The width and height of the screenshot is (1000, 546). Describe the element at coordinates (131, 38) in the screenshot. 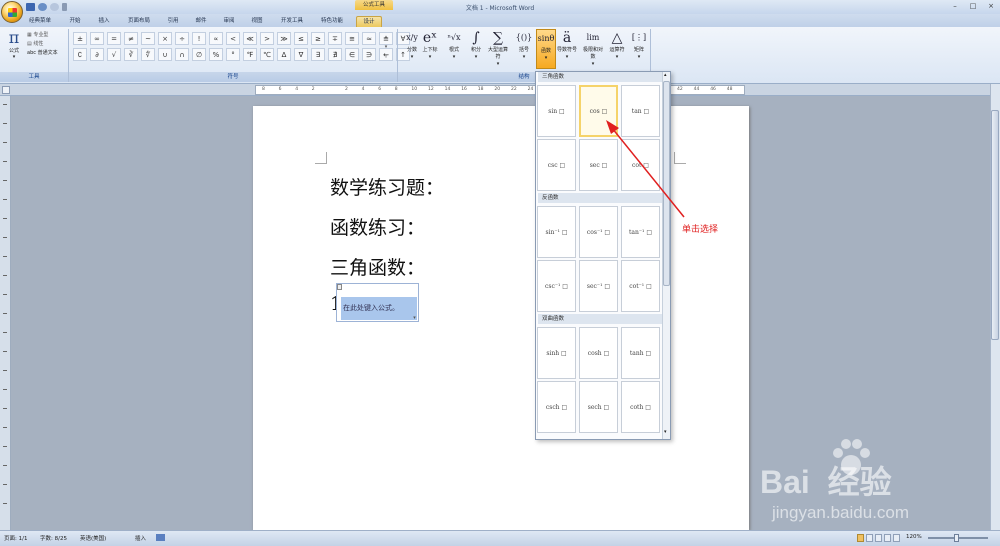

I see `symbol-button: ≠` at that location.